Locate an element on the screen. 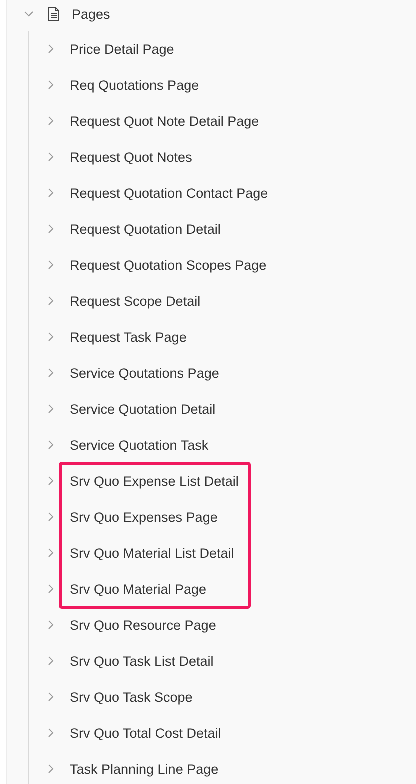 This screenshot has width=416, height=784. tree-item-label: Service Quotation Detail is located at coordinates (143, 409).